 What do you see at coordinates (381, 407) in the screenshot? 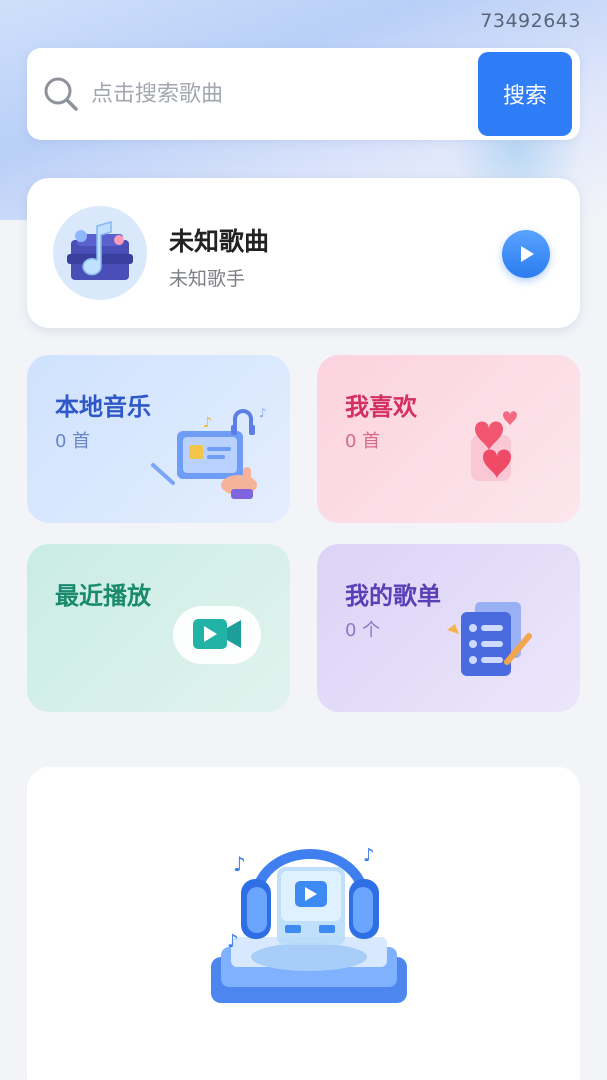
I see `tile-title: 我喜欢` at bounding box center [381, 407].